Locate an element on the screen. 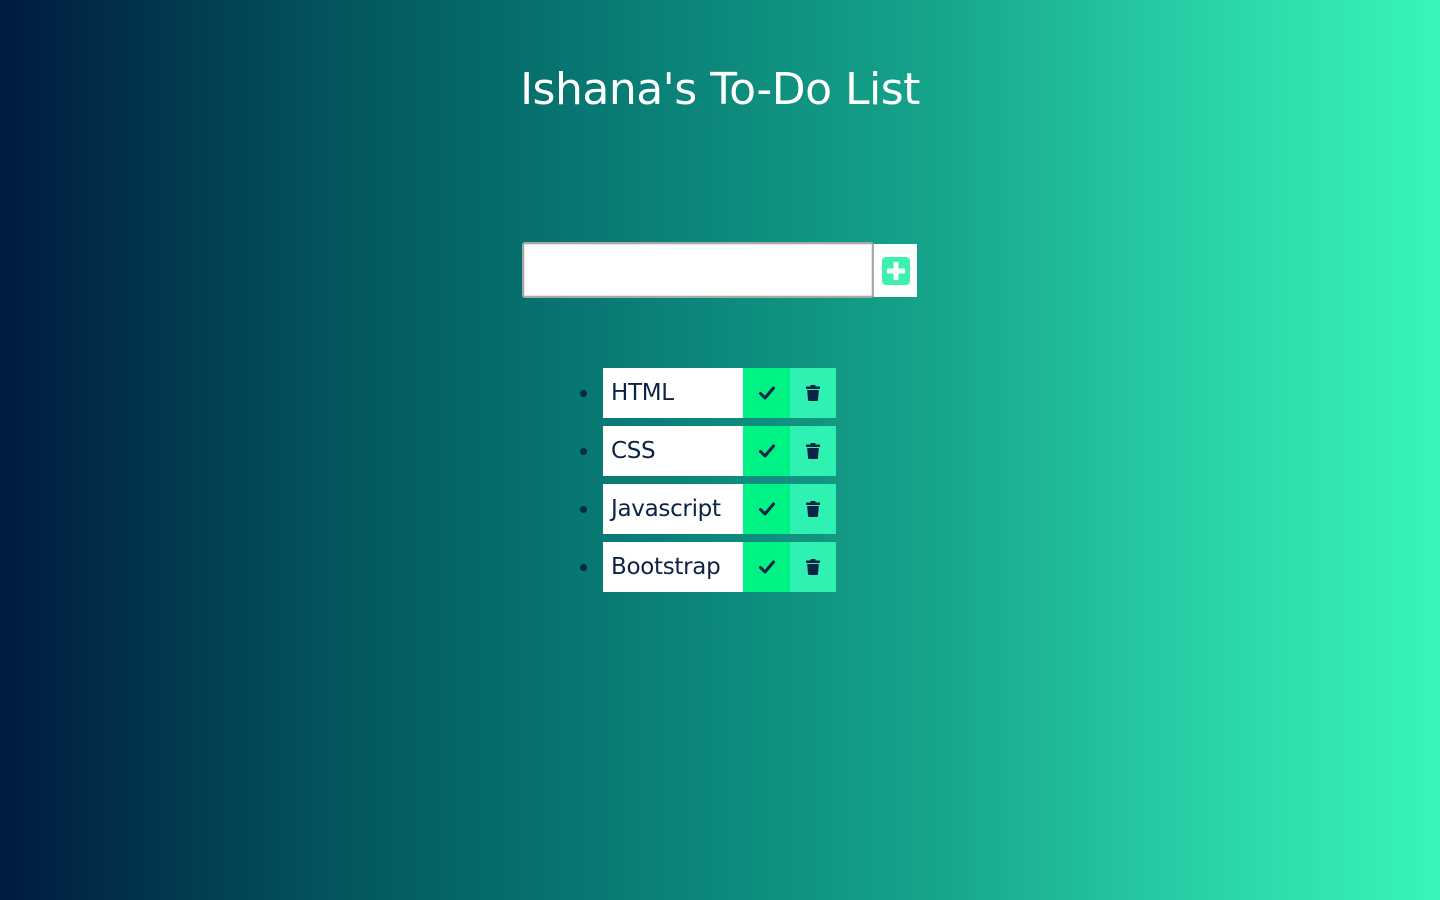 This screenshot has width=1440, height=900. todo-item: HTML is located at coordinates (708, 393).